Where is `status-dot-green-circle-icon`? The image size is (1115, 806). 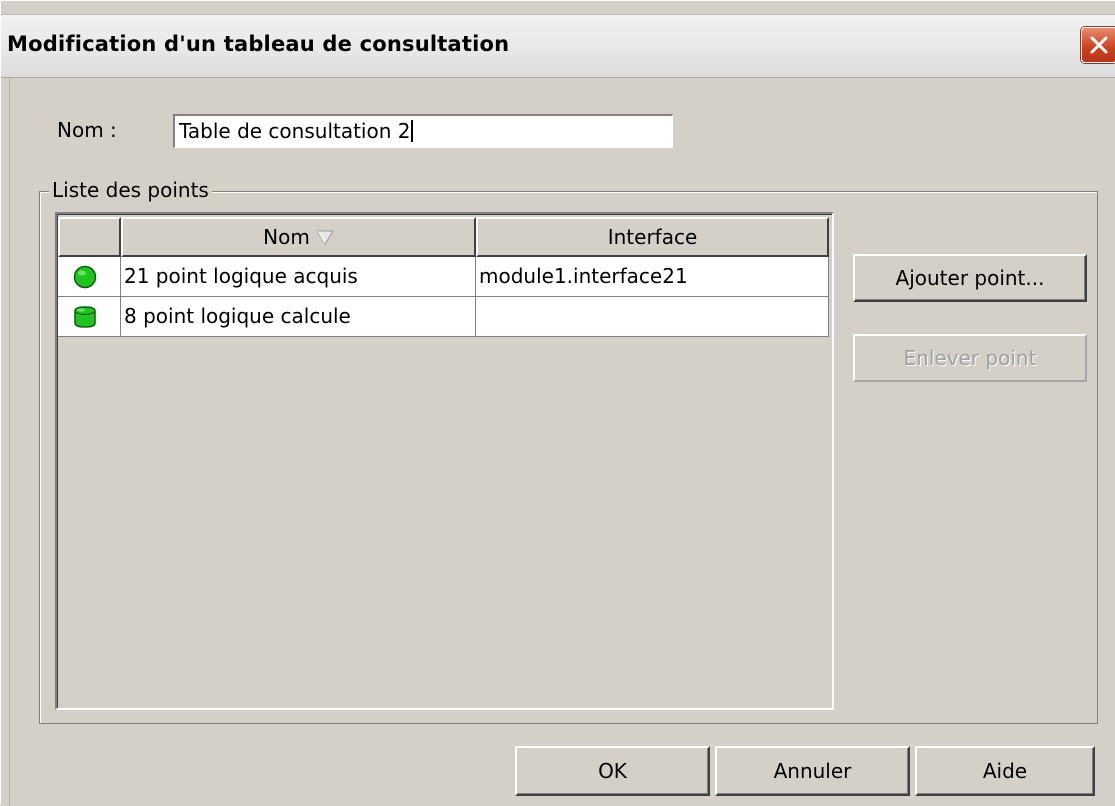
status-dot-green-circle-icon is located at coordinates (85, 277).